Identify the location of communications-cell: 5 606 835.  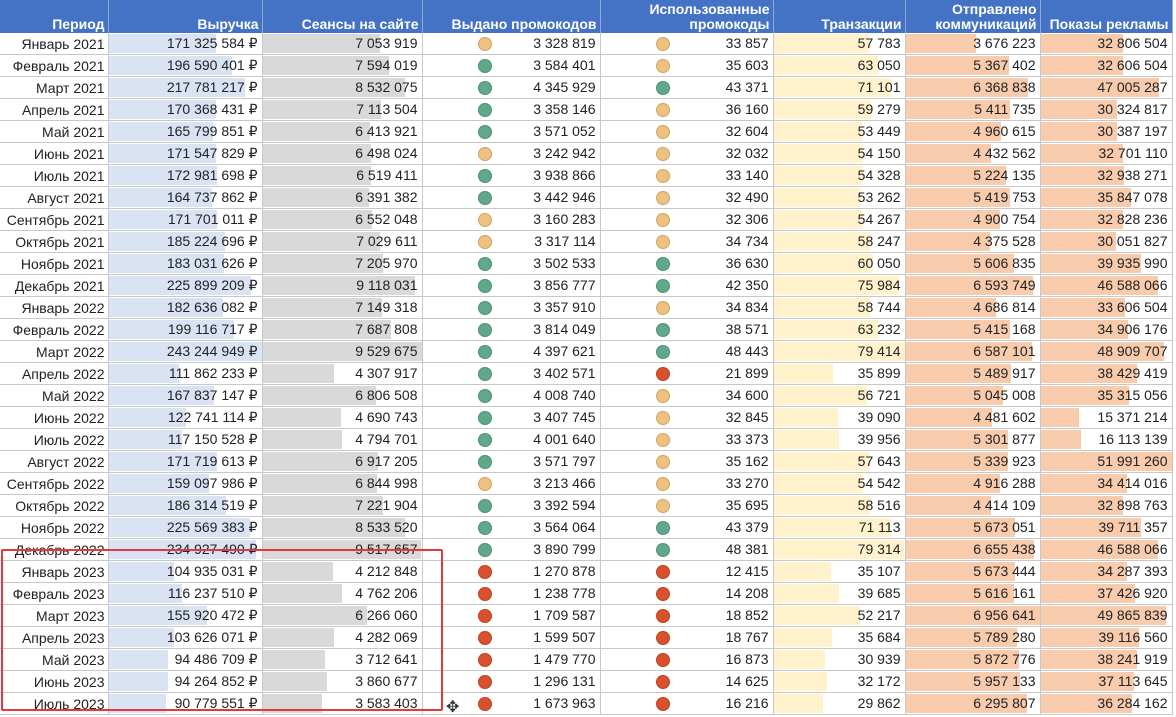
(973, 263).